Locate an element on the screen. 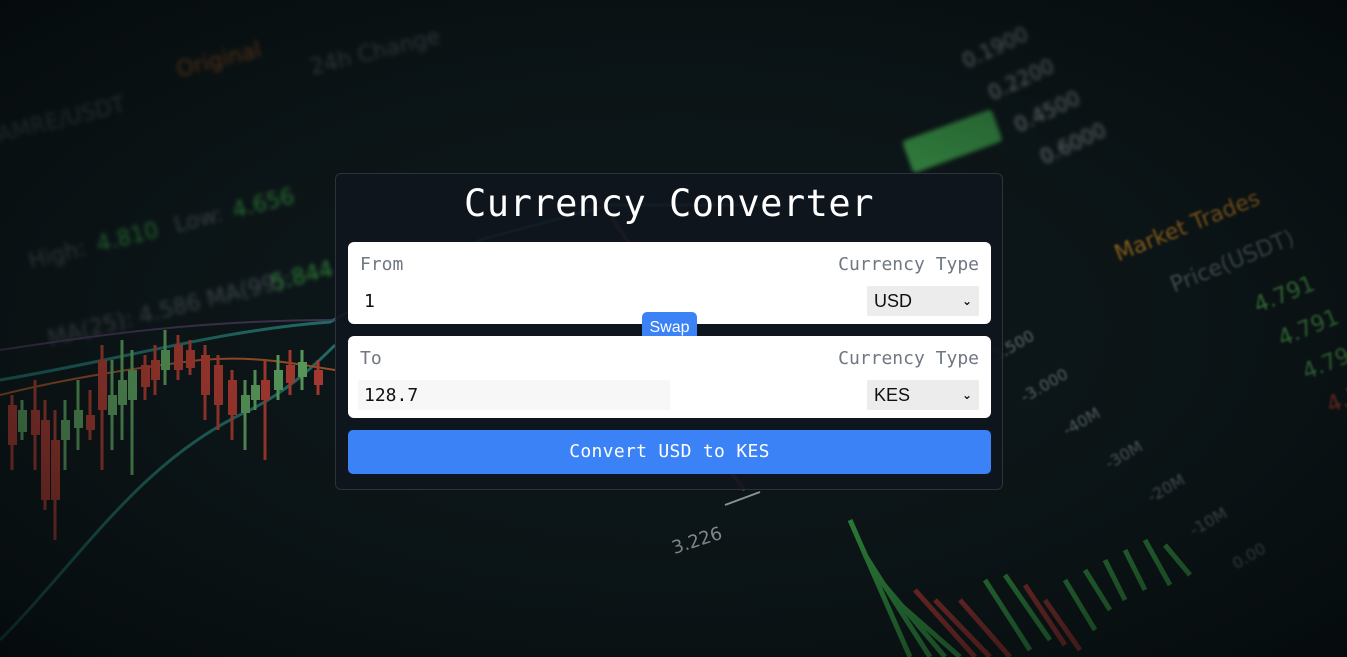  from-amount-input is located at coordinates (514, 301).